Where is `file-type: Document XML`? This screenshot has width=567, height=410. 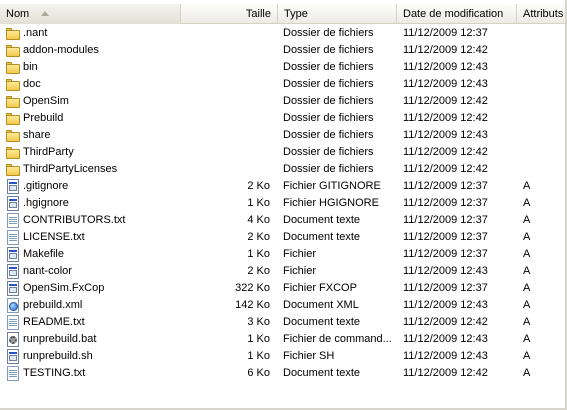 file-type: Document XML is located at coordinates (321, 305).